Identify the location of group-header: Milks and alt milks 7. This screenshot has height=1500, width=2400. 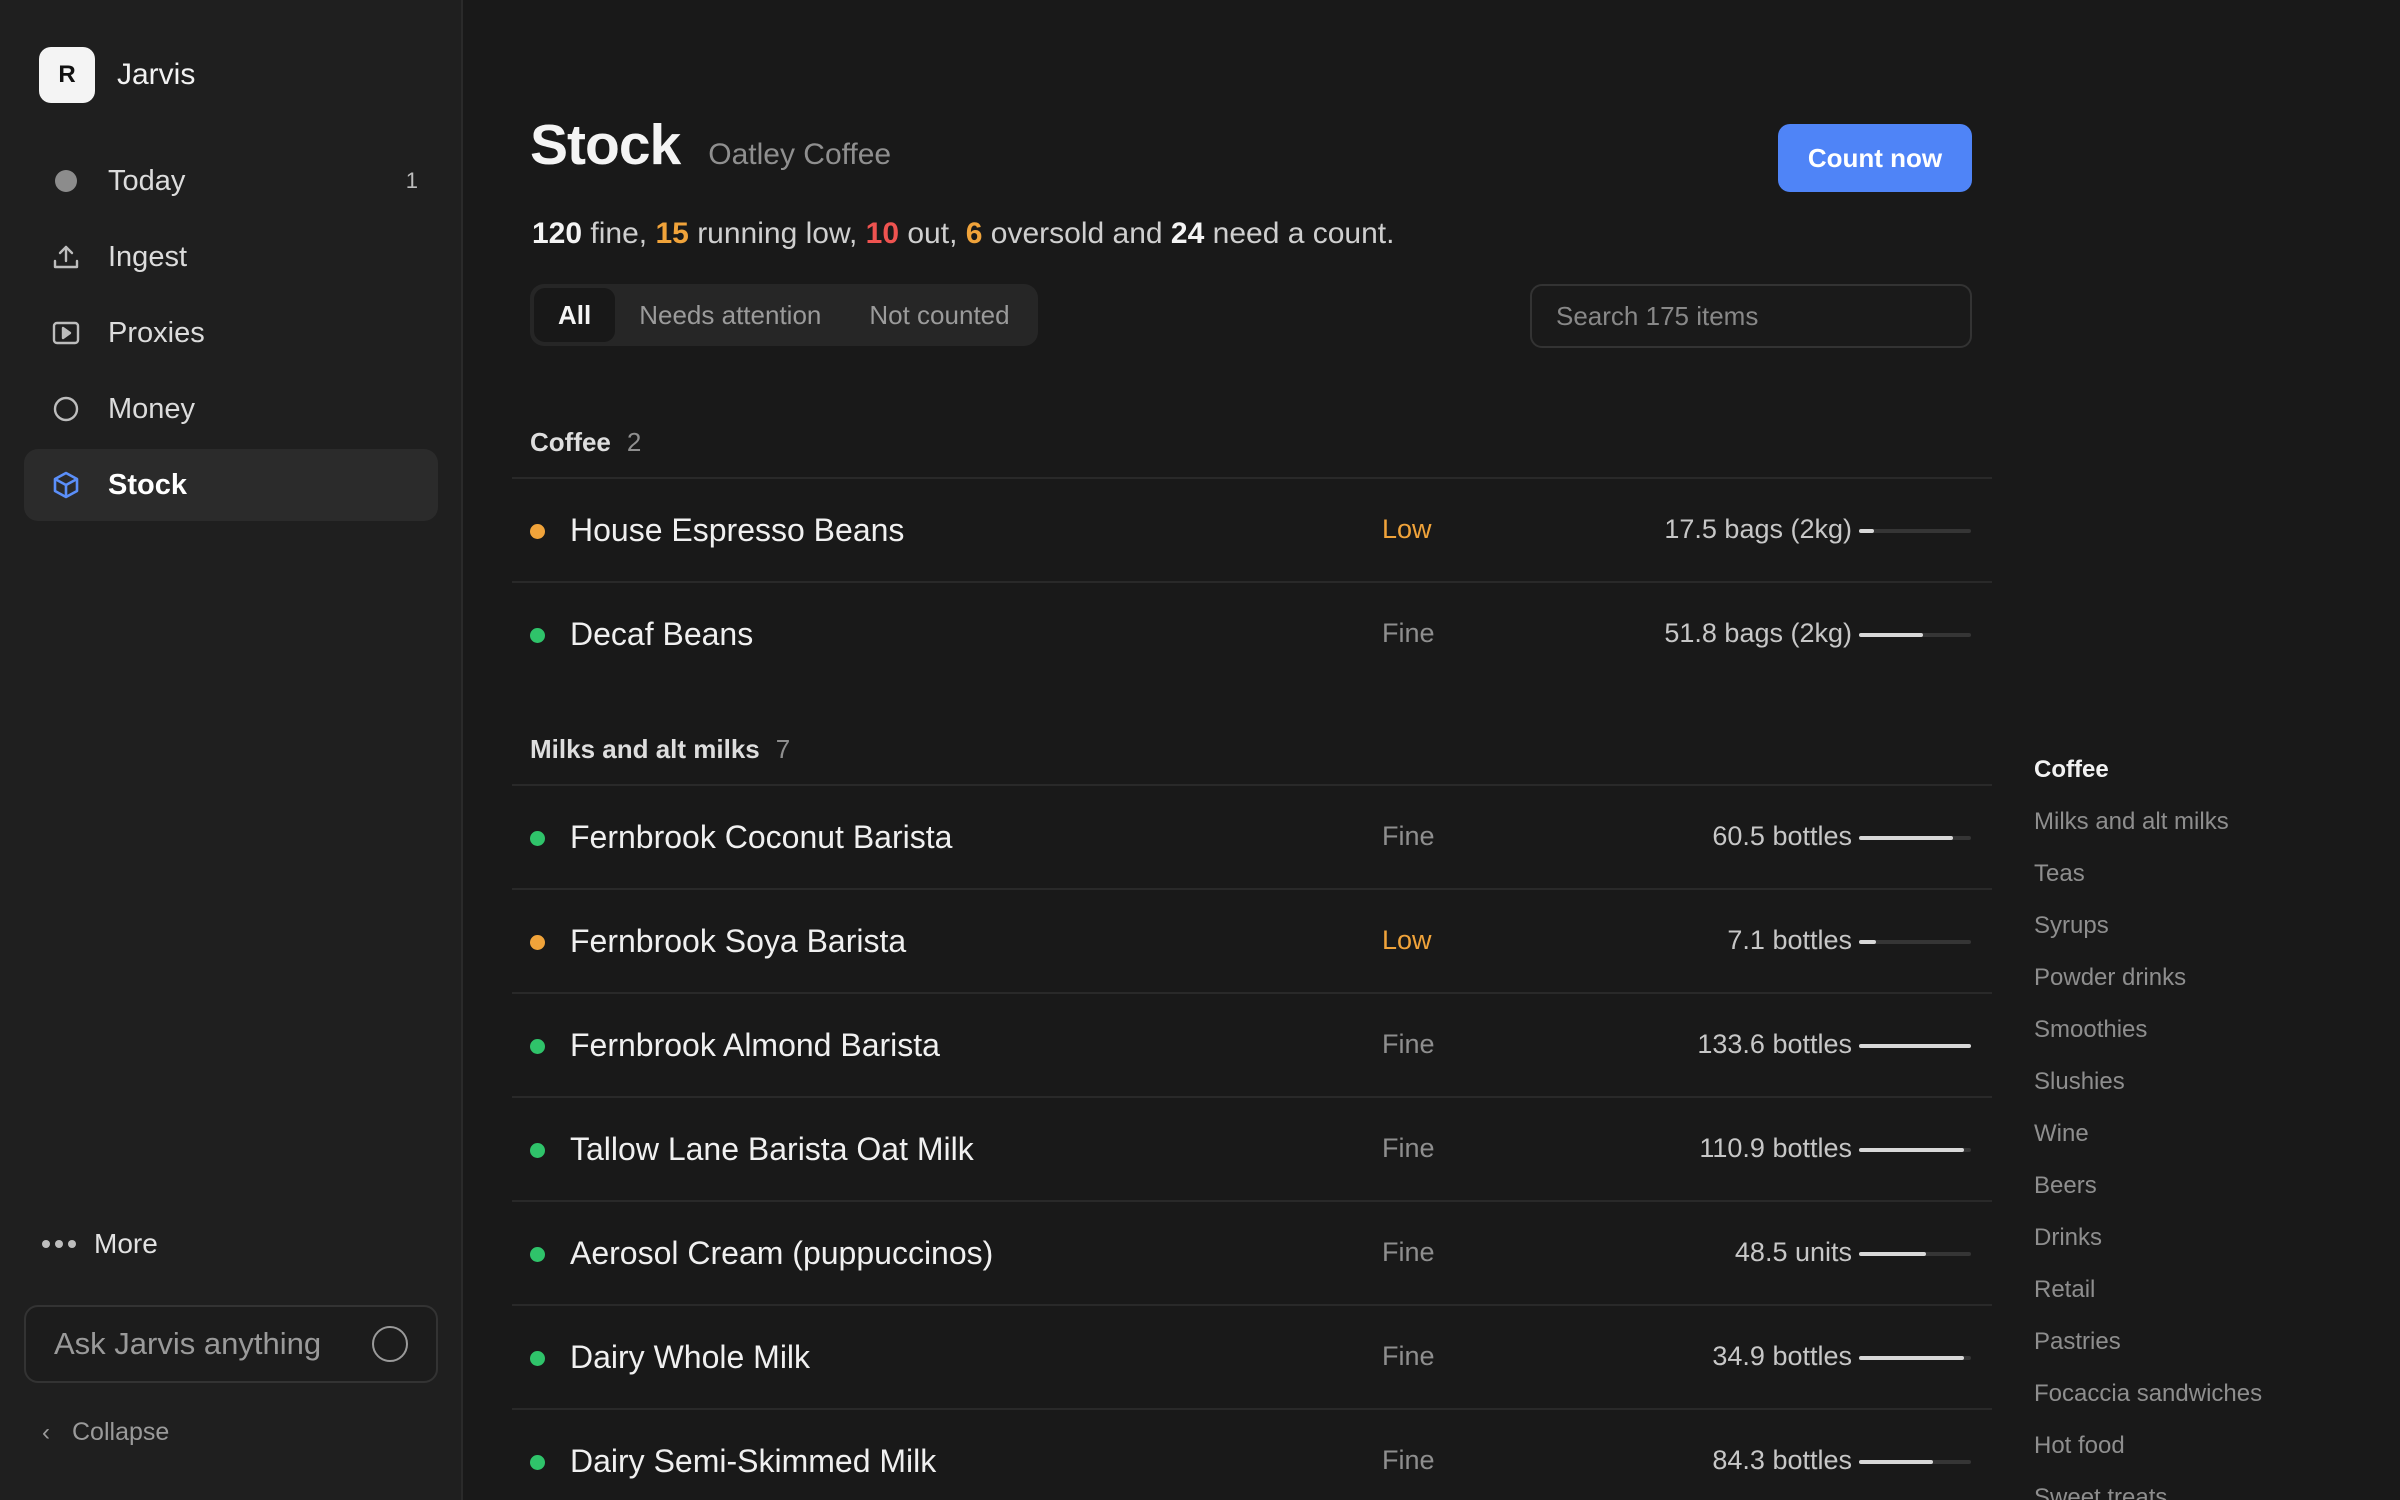
(660, 749).